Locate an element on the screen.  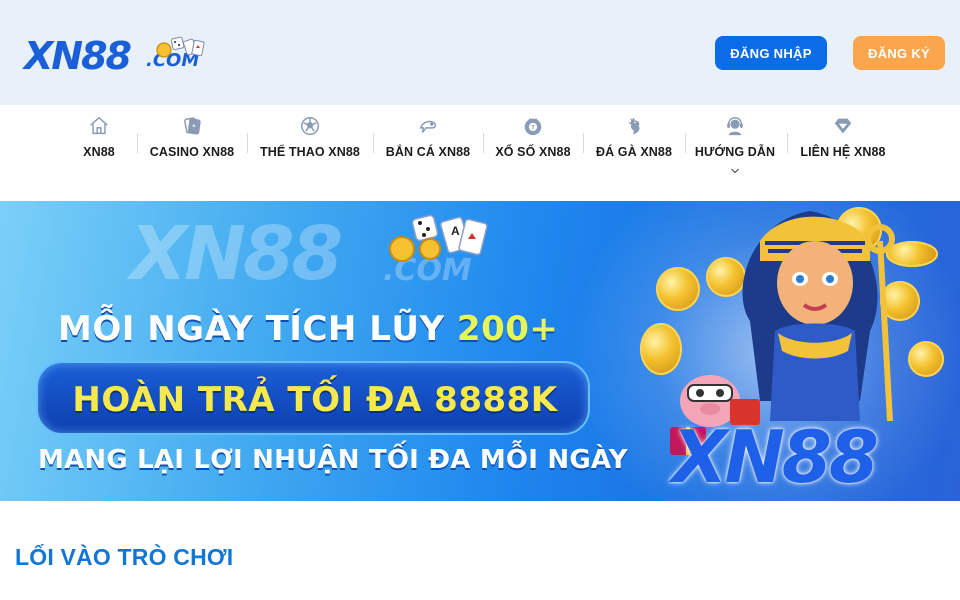
home-icon is located at coordinates (99, 125).